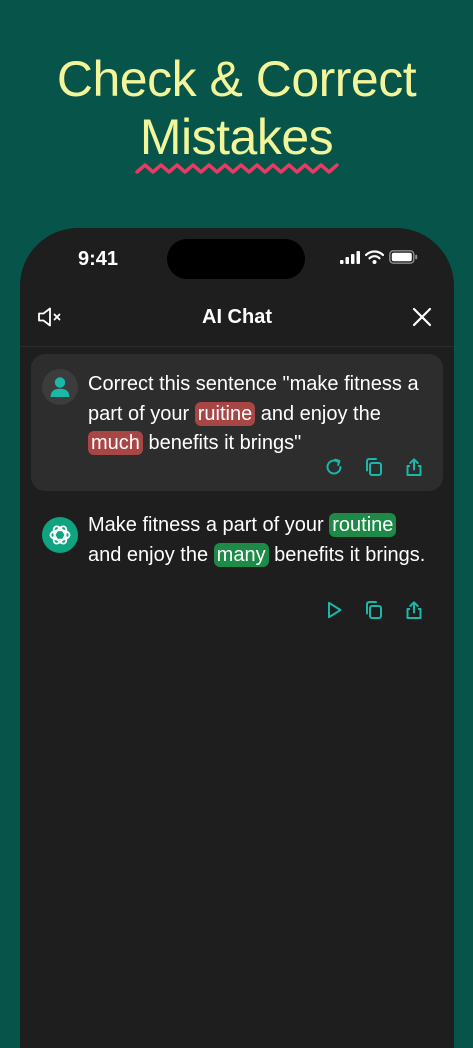 The height and width of the screenshot is (1048, 473). Describe the element at coordinates (347, 554) in the screenshot. I see `ai-text-3: benefits it brings.` at that location.